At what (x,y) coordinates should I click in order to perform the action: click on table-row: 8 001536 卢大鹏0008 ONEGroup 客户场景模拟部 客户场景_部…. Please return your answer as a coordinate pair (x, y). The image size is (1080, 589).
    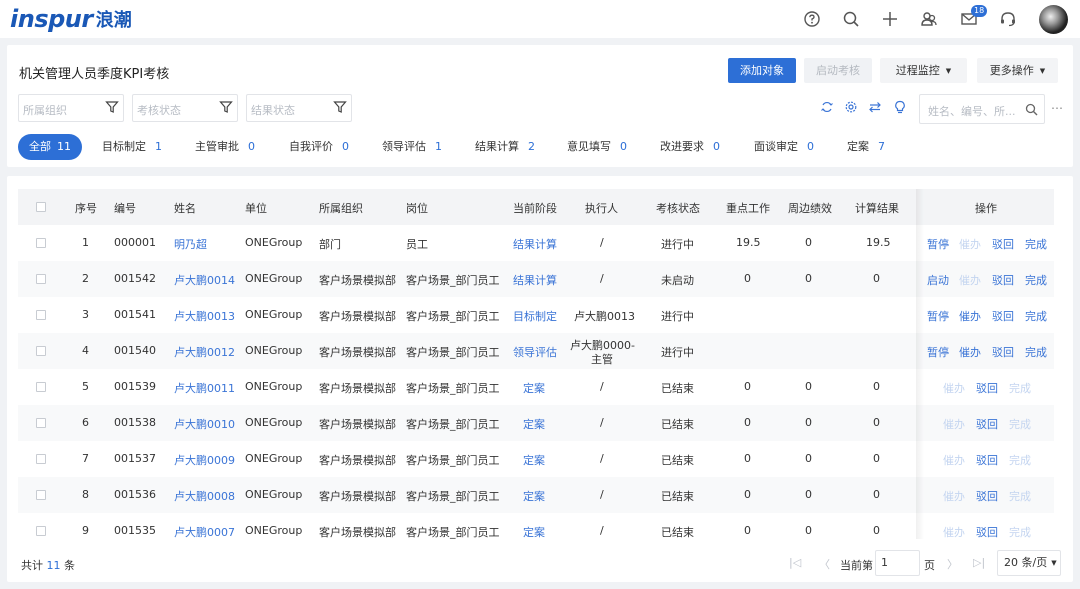
    Looking at the image, I should click on (536, 495).